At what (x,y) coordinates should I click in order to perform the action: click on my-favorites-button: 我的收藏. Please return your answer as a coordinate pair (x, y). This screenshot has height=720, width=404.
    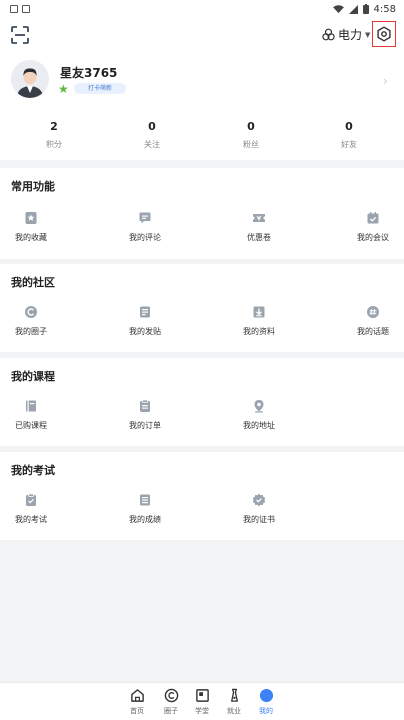
    Looking at the image, I should click on (31, 226).